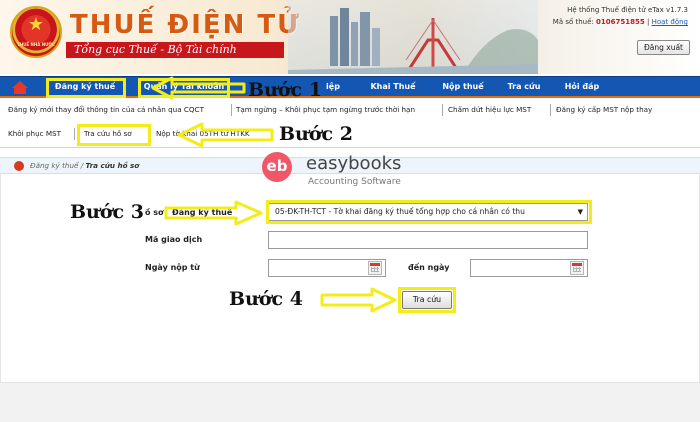  Describe the element at coordinates (670, 22) in the screenshot. I see `activity-link: Hoạt động` at that location.